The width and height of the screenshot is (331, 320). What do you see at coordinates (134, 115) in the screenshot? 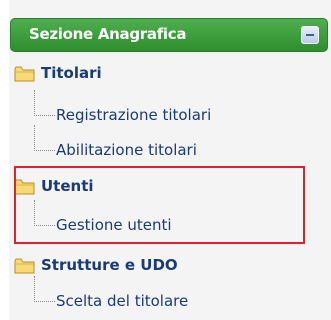
I see `item-label: Registrazione titolari` at bounding box center [134, 115].